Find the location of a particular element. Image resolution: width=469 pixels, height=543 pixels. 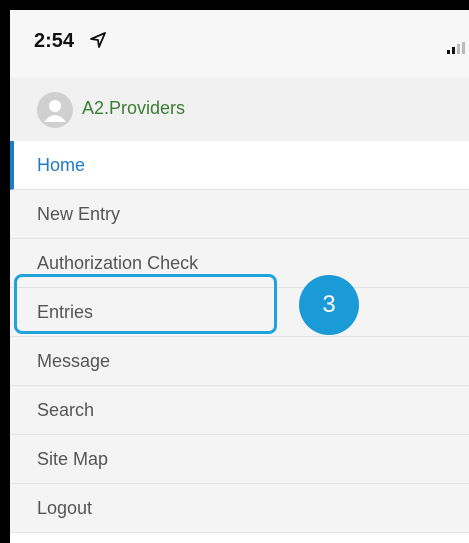

signal-bars-icon is located at coordinates (456, 48).